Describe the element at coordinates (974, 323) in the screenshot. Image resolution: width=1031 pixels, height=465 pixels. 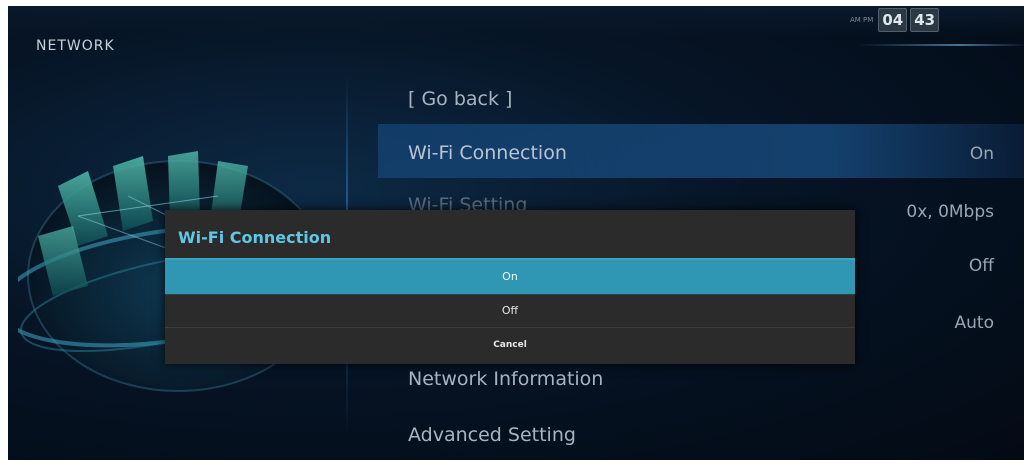
I see `menu-value-row5: Auto` at that location.